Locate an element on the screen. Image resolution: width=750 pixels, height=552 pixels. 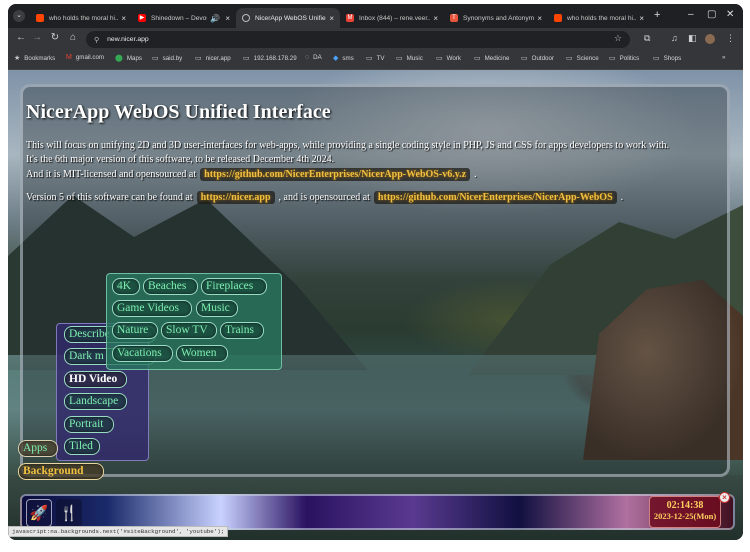
url-text: new.nicer.app is located at coordinates (128, 39).